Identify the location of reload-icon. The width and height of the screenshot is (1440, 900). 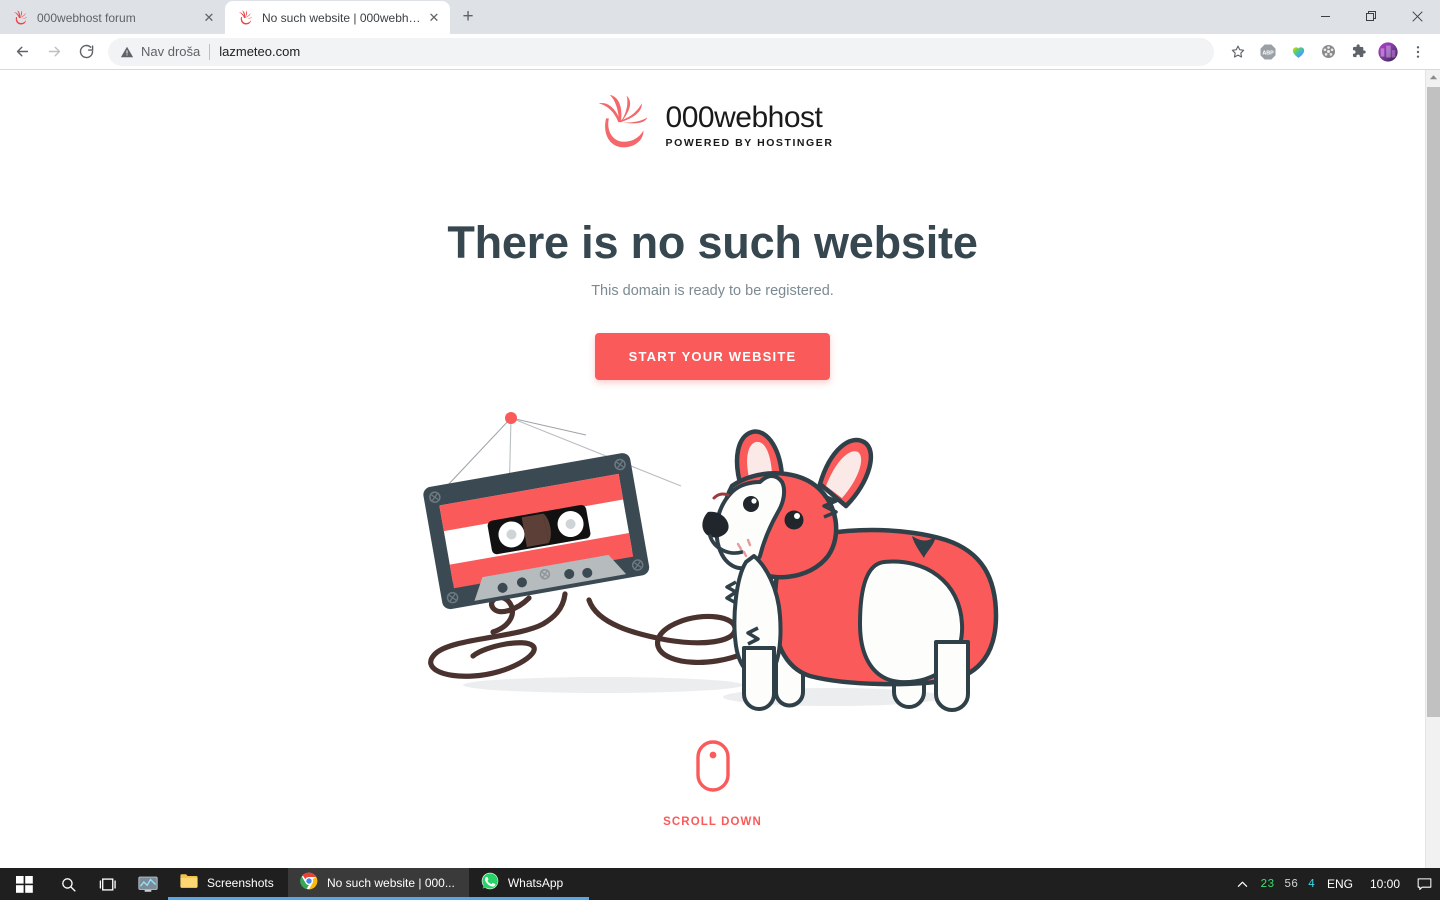
(86, 52).